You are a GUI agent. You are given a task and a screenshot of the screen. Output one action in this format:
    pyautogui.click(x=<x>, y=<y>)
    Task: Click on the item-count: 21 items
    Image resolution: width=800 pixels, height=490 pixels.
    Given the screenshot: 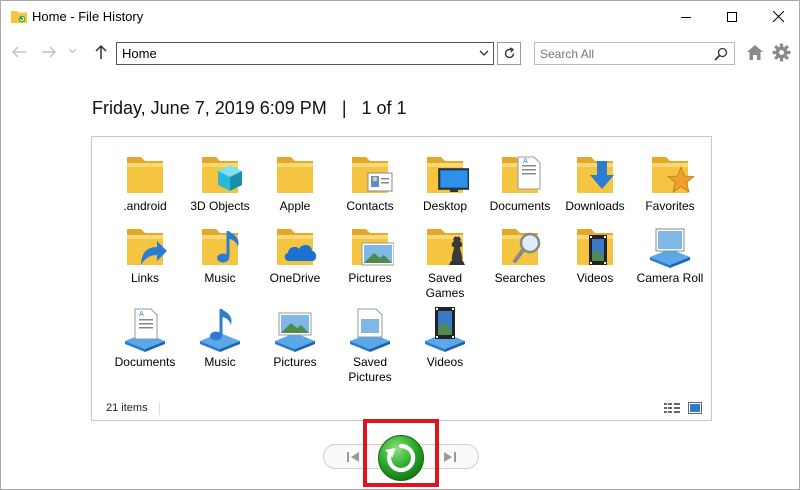 What is the action you would take?
    pyautogui.click(x=127, y=408)
    